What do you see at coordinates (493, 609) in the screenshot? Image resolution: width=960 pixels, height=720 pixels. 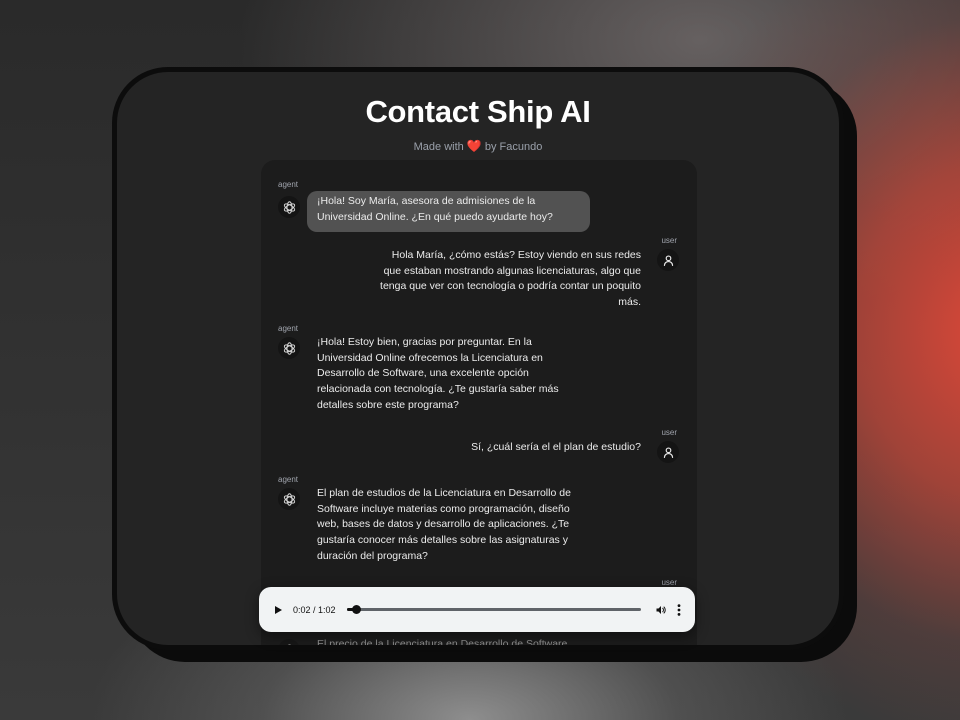 I see `audio-progress-slider` at bounding box center [493, 609].